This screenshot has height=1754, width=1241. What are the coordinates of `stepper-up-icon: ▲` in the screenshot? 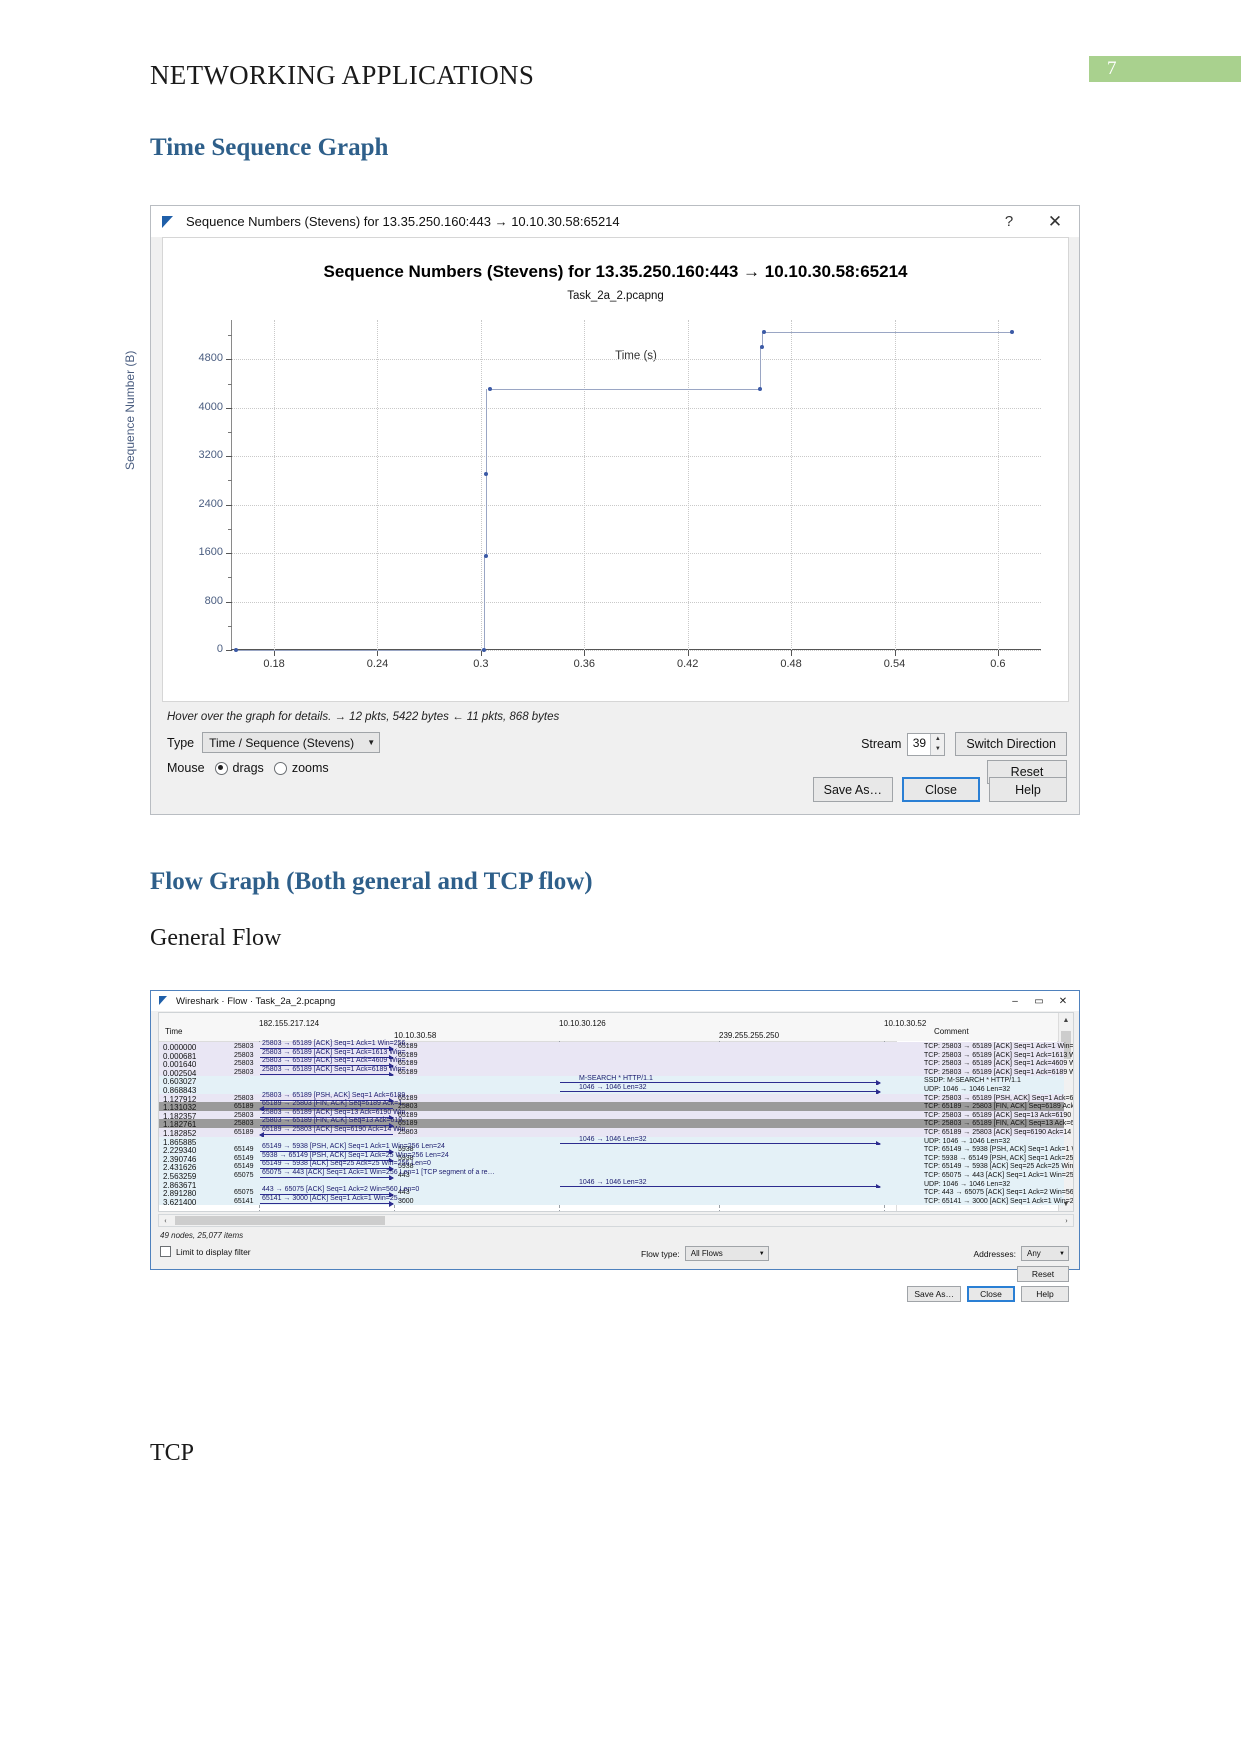 It's located at (937, 739).